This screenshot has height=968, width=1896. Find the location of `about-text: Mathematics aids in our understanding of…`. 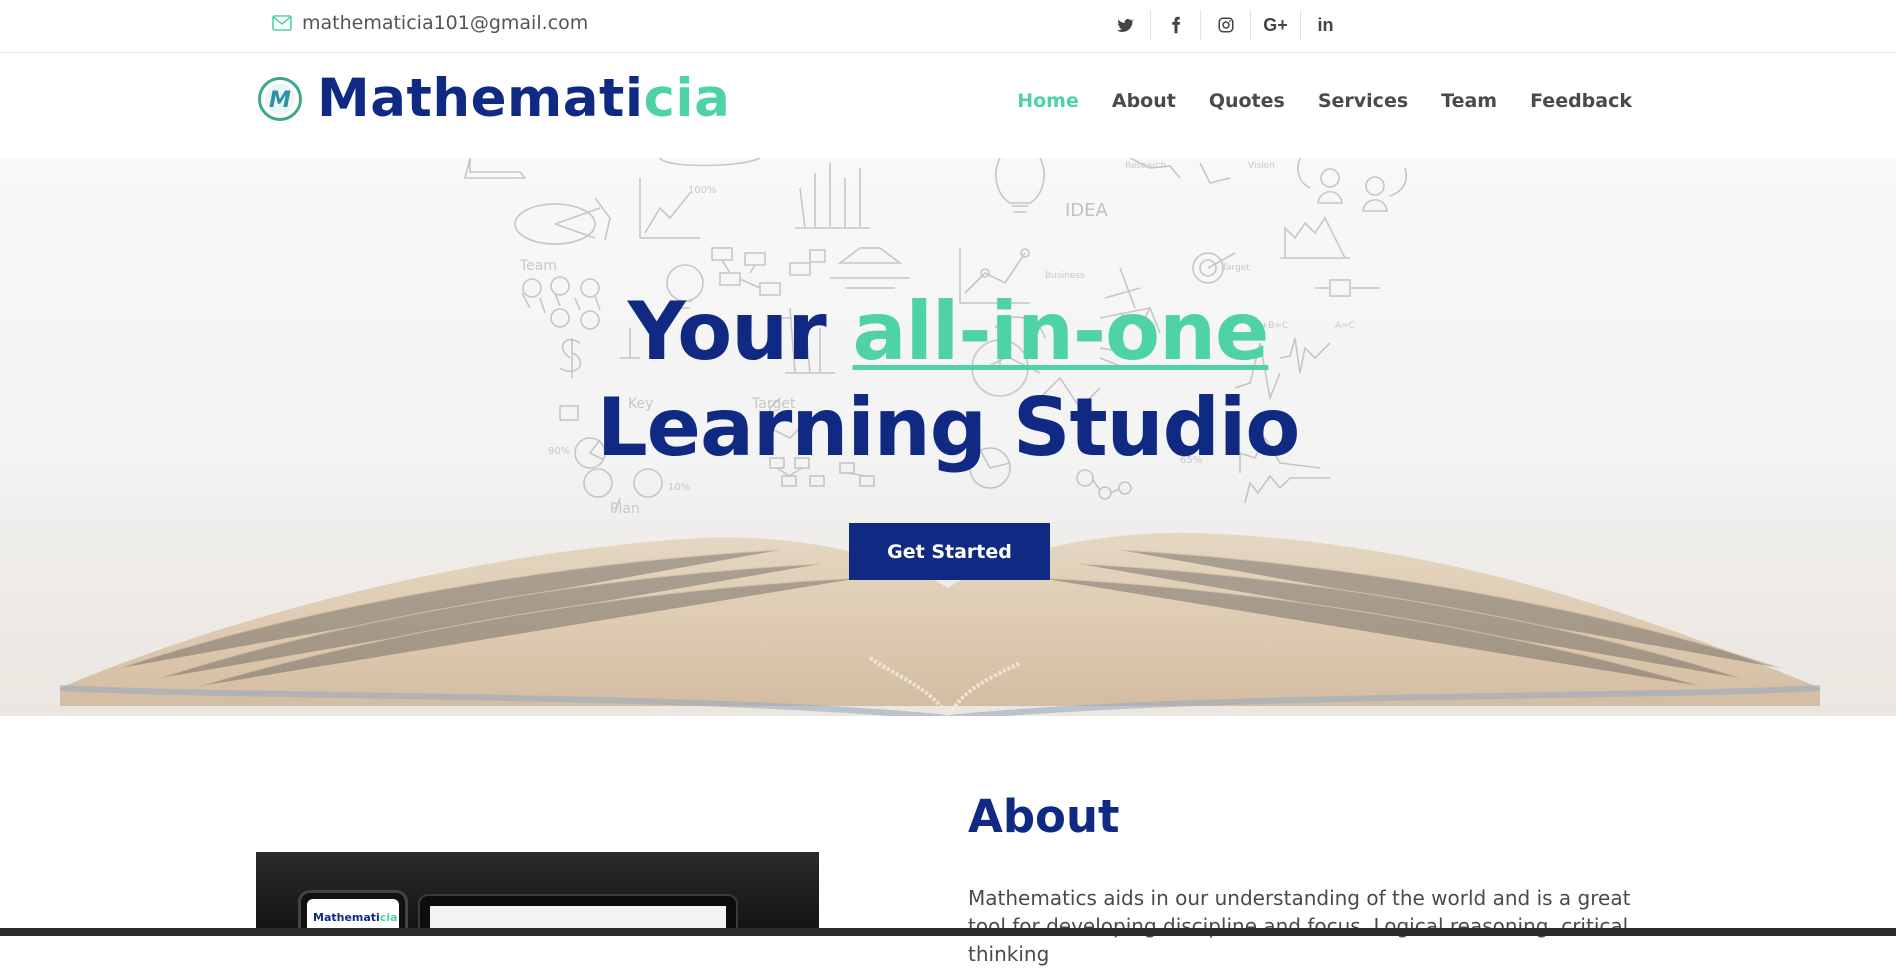

about-text: Mathematics aids in our understanding of… is located at coordinates (1299, 926).